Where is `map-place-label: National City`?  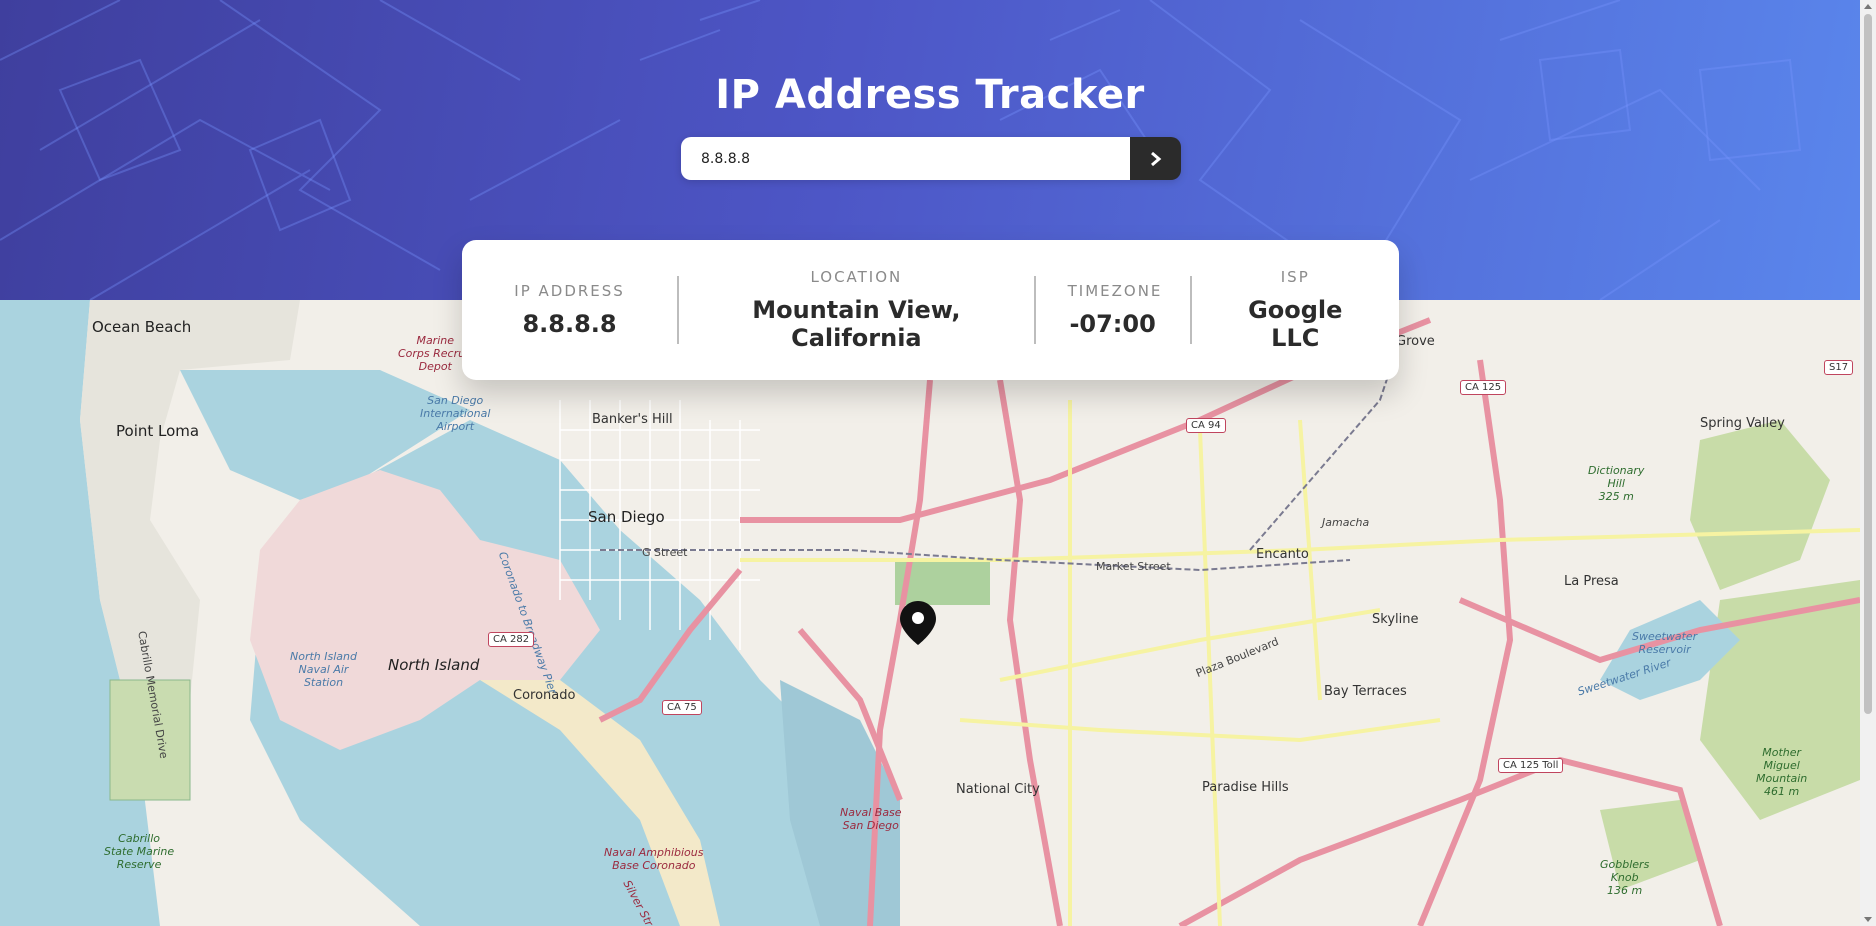 map-place-label: National City is located at coordinates (998, 789).